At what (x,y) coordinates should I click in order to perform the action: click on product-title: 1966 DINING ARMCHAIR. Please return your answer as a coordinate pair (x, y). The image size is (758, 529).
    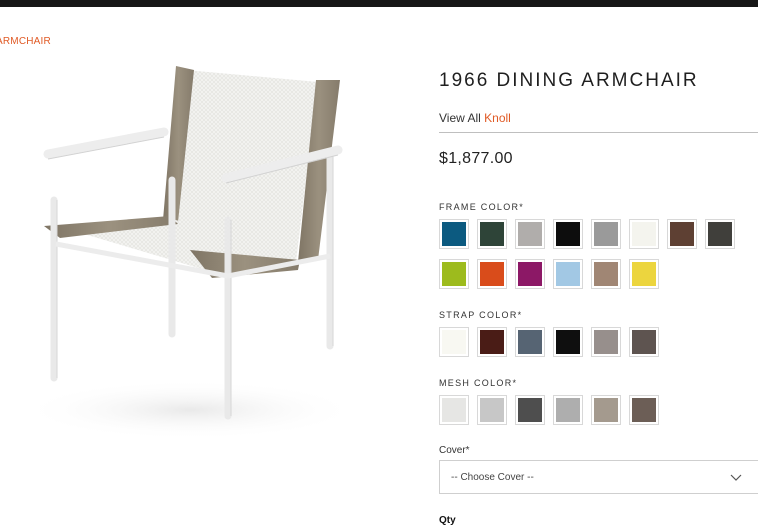
    Looking at the image, I should click on (569, 80).